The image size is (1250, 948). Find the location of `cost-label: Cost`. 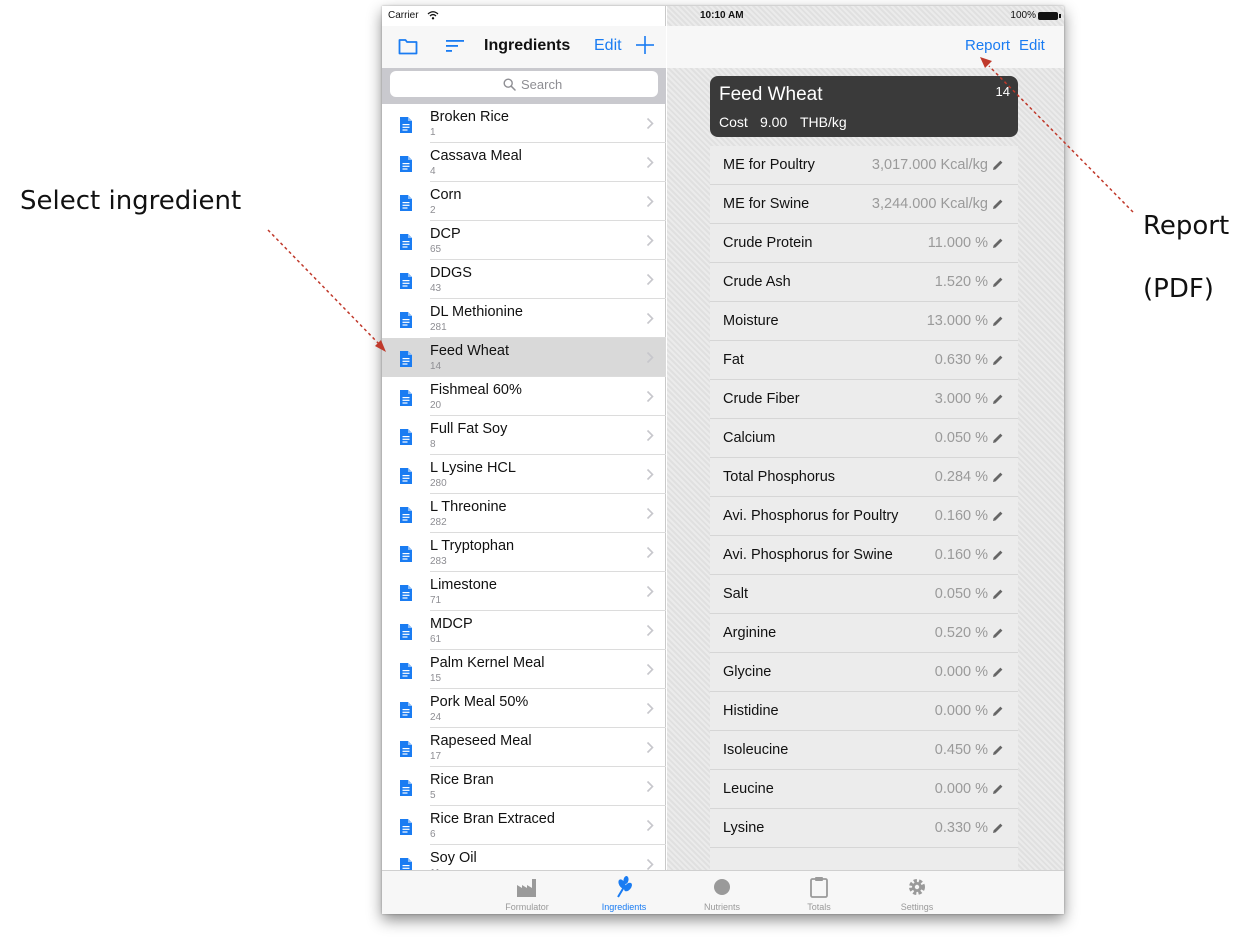

cost-label: Cost is located at coordinates (733, 122).